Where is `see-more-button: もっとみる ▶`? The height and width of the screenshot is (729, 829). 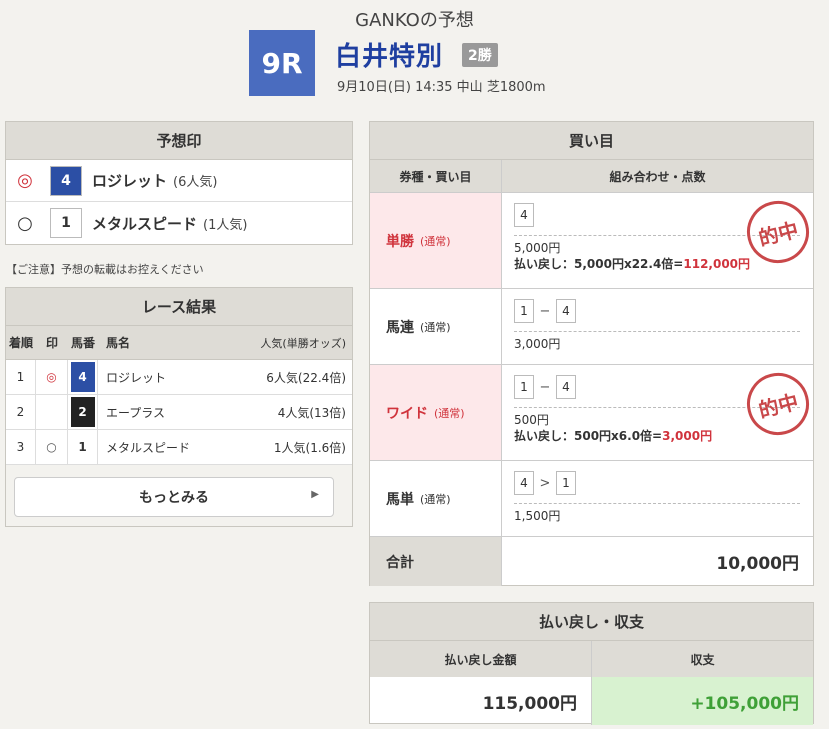 see-more-button: もっとみる ▶ is located at coordinates (174, 497).